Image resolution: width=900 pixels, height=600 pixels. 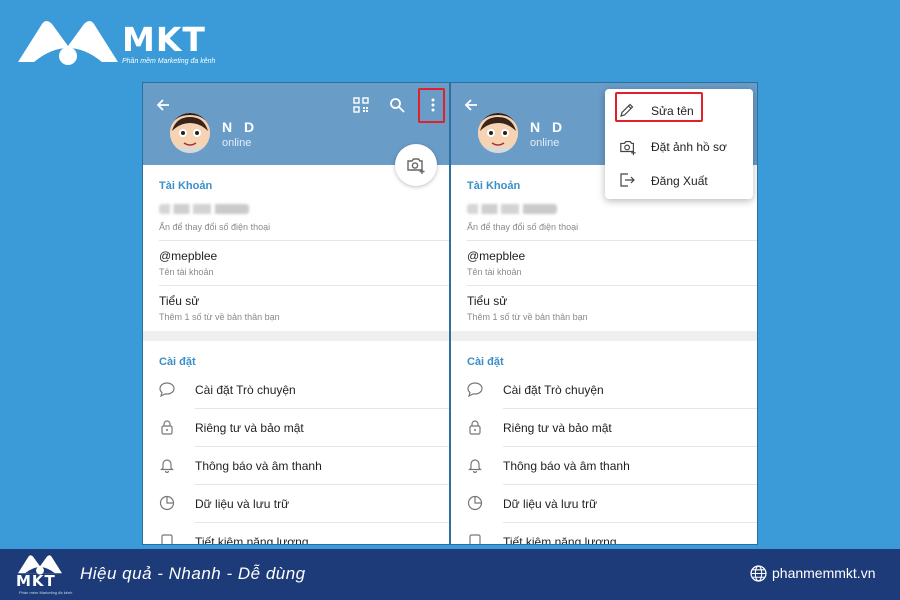 What do you see at coordinates (431, 105) in the screenshot?
I see `more-button-highlight` at bounding box center [431, 105].